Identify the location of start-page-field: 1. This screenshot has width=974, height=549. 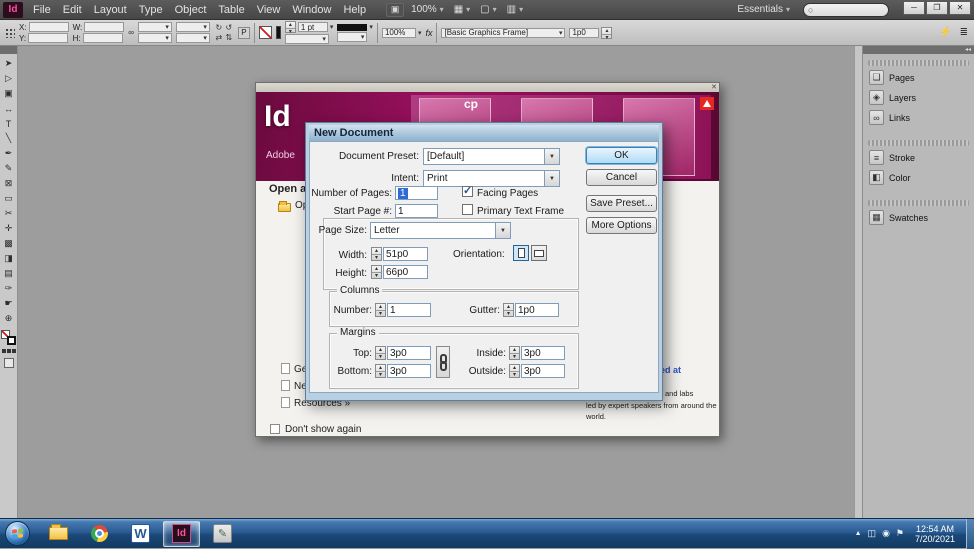
(416, 211).